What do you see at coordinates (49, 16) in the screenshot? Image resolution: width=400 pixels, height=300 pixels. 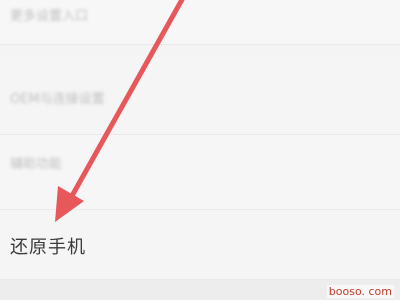 I see `settings-item-label: 更多设置入口` at bounding box center [49, 16].